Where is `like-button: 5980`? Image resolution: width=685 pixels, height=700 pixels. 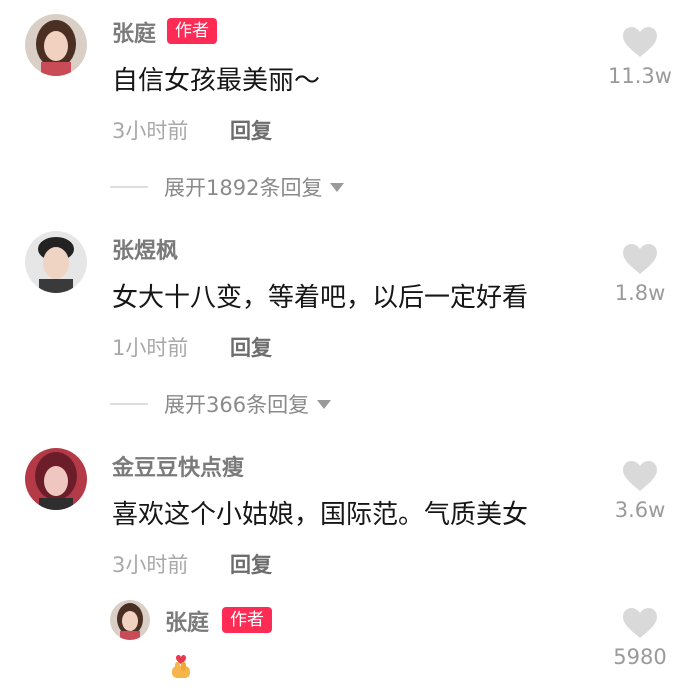 like-button: 5980 is located at coordinates (640, 638).